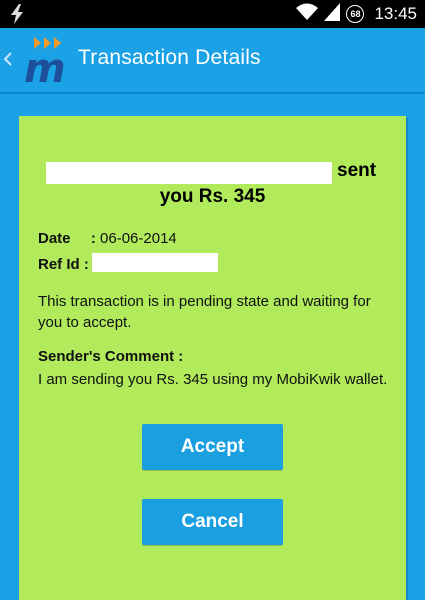 Image resolution: width=425 pixels, height=600 pixels. I want to click on wifi-icon, so click(307, 14).